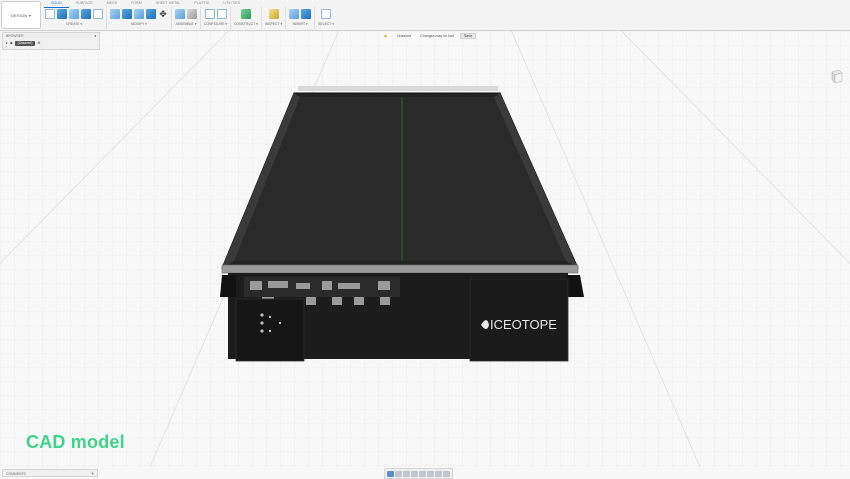 This screenshot has height=479, width=850. Describe the element at coordinates (15, 36) in the screenshot. I see `browser-title: BROWSER` at that location.